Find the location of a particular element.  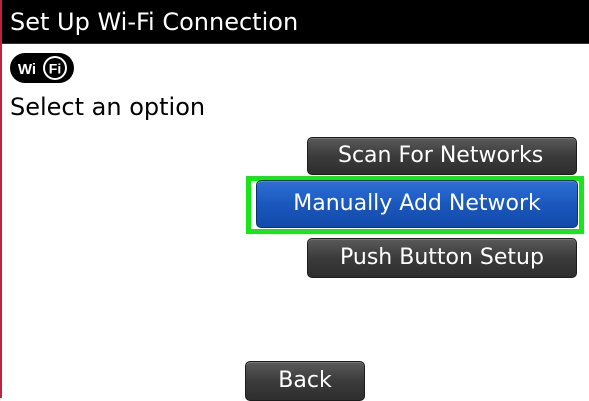

back-button: Back is located at coordinates (305, 381).